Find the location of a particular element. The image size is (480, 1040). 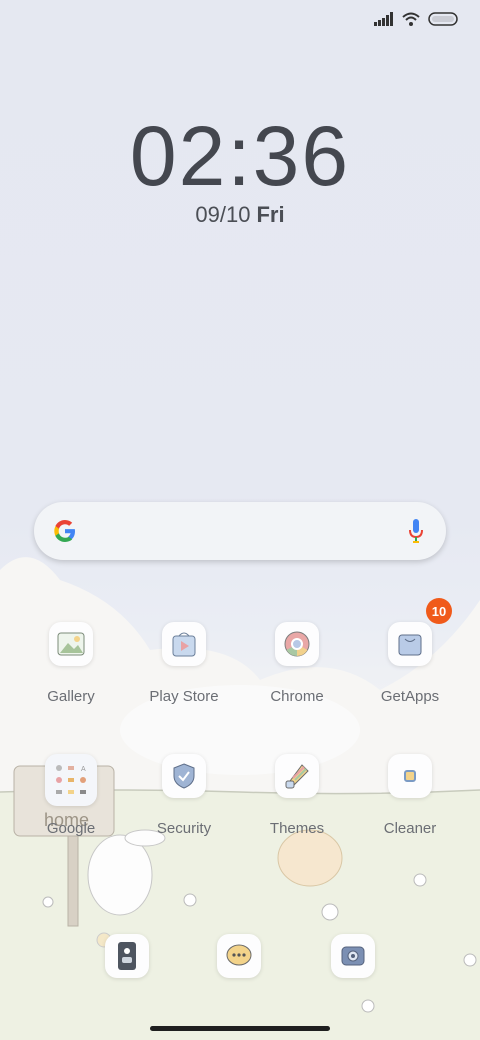

getapps-icon is located at coordinates (410, 644).